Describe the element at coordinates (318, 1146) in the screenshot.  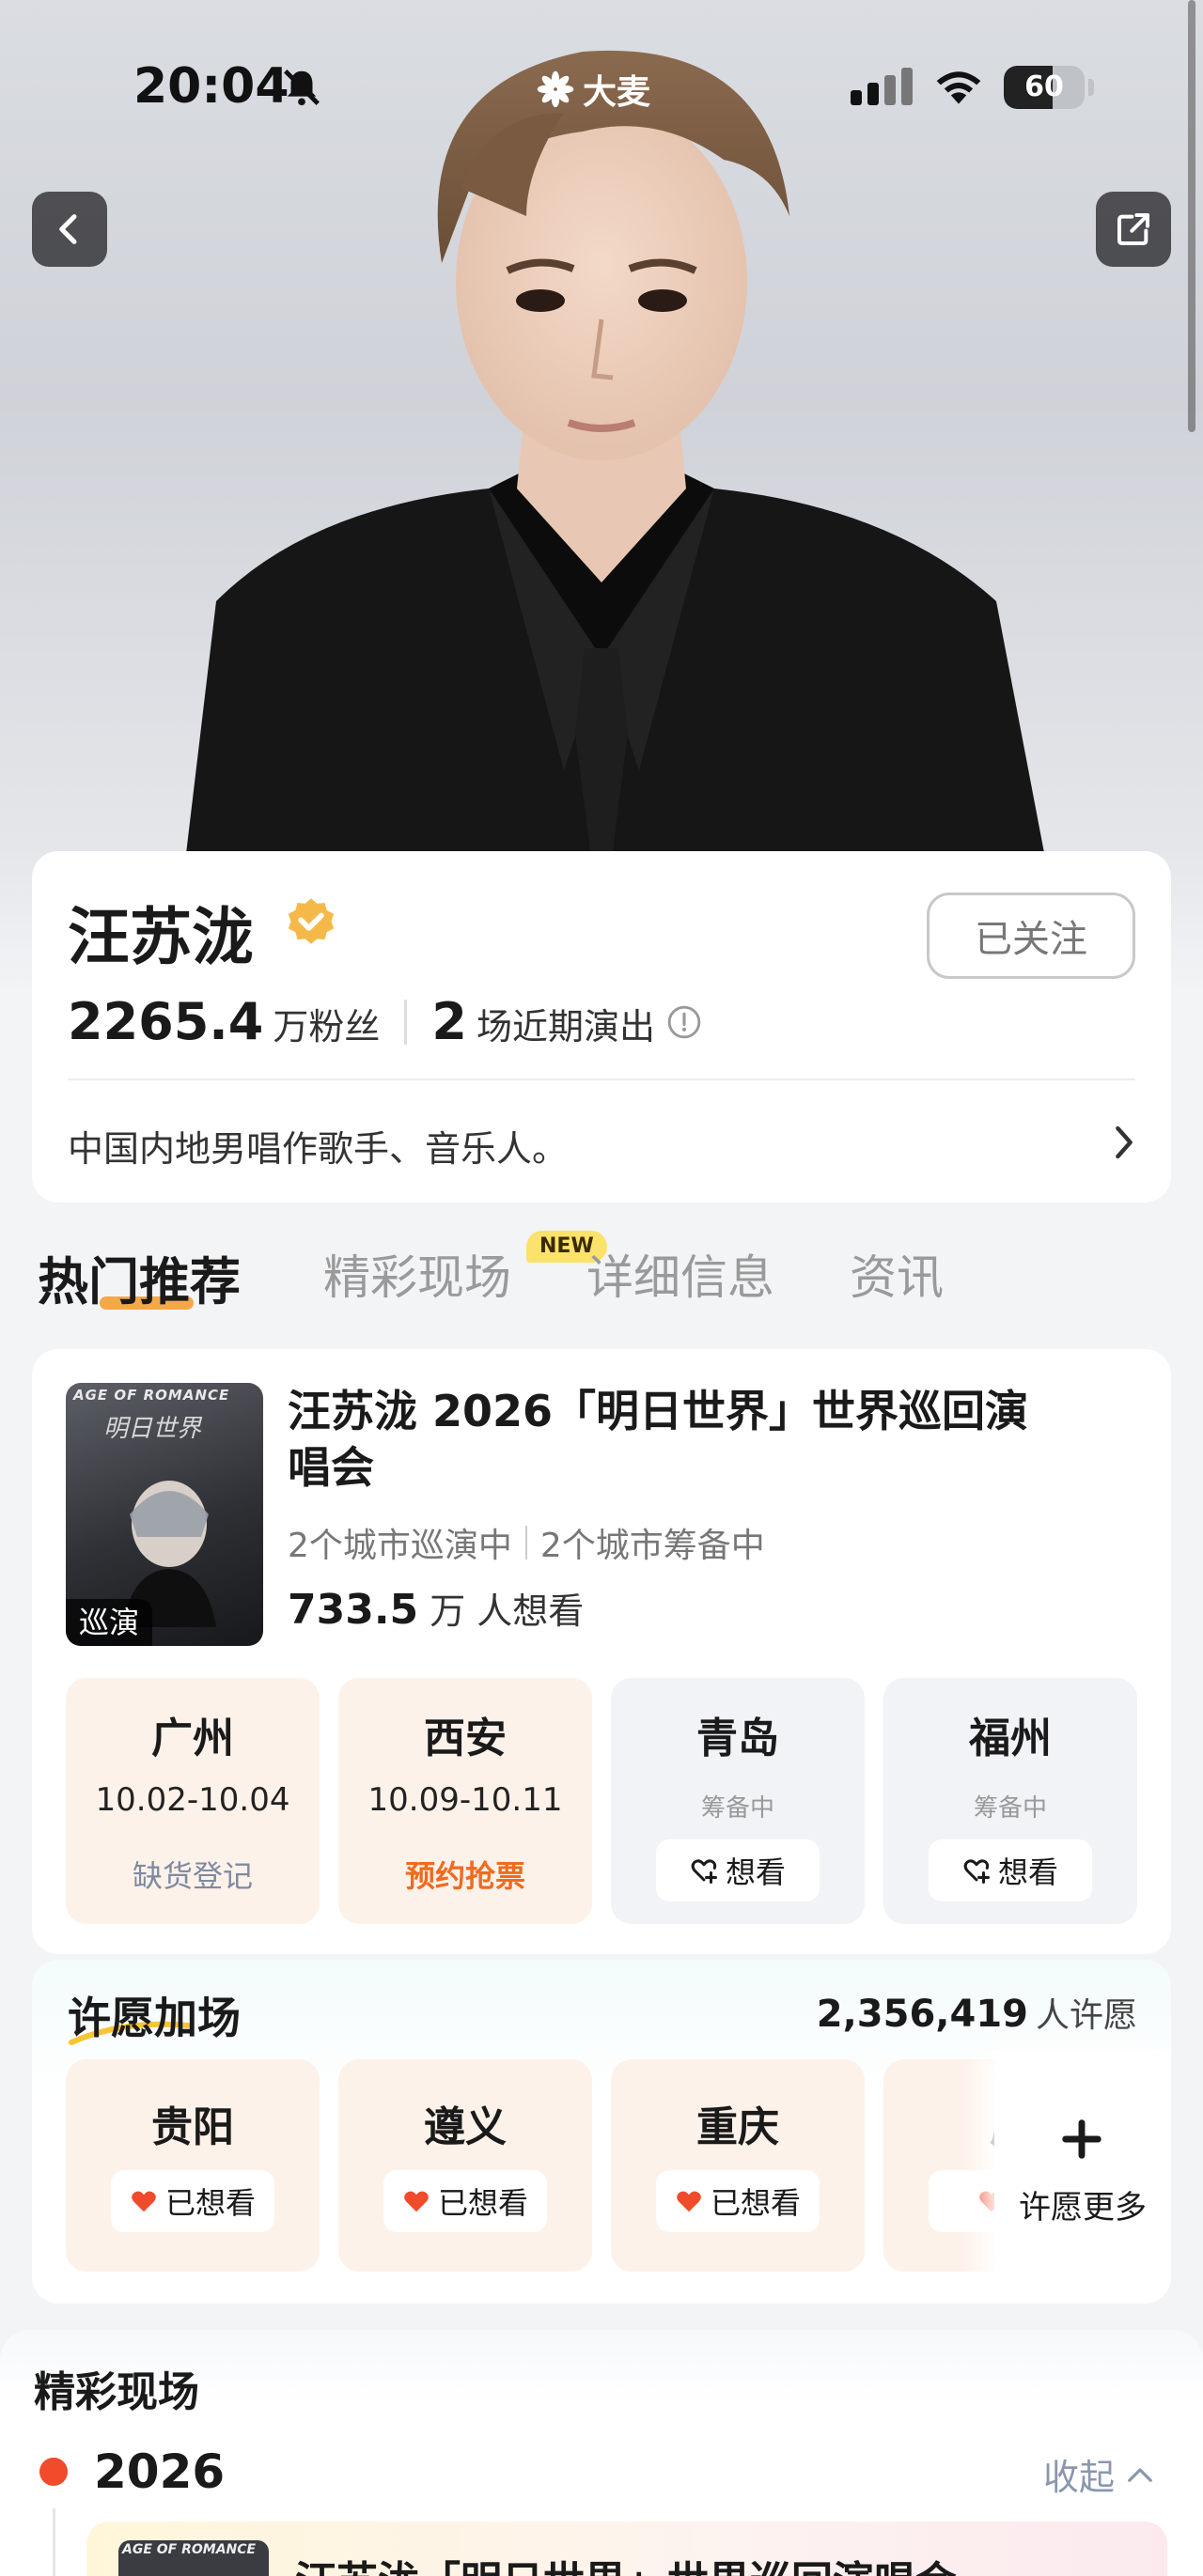
I see `artist-bio: 中国内地男唱作歌手、音乐人。` at that location.